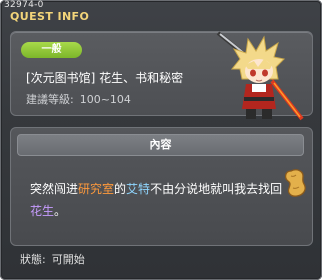 The width and height of the screenshot is (322, 280). Describe the element at coordinates (105, 78) in the screenshot. I see `quest-name: [次元图书馆] 花生、书和秘密` at that location.